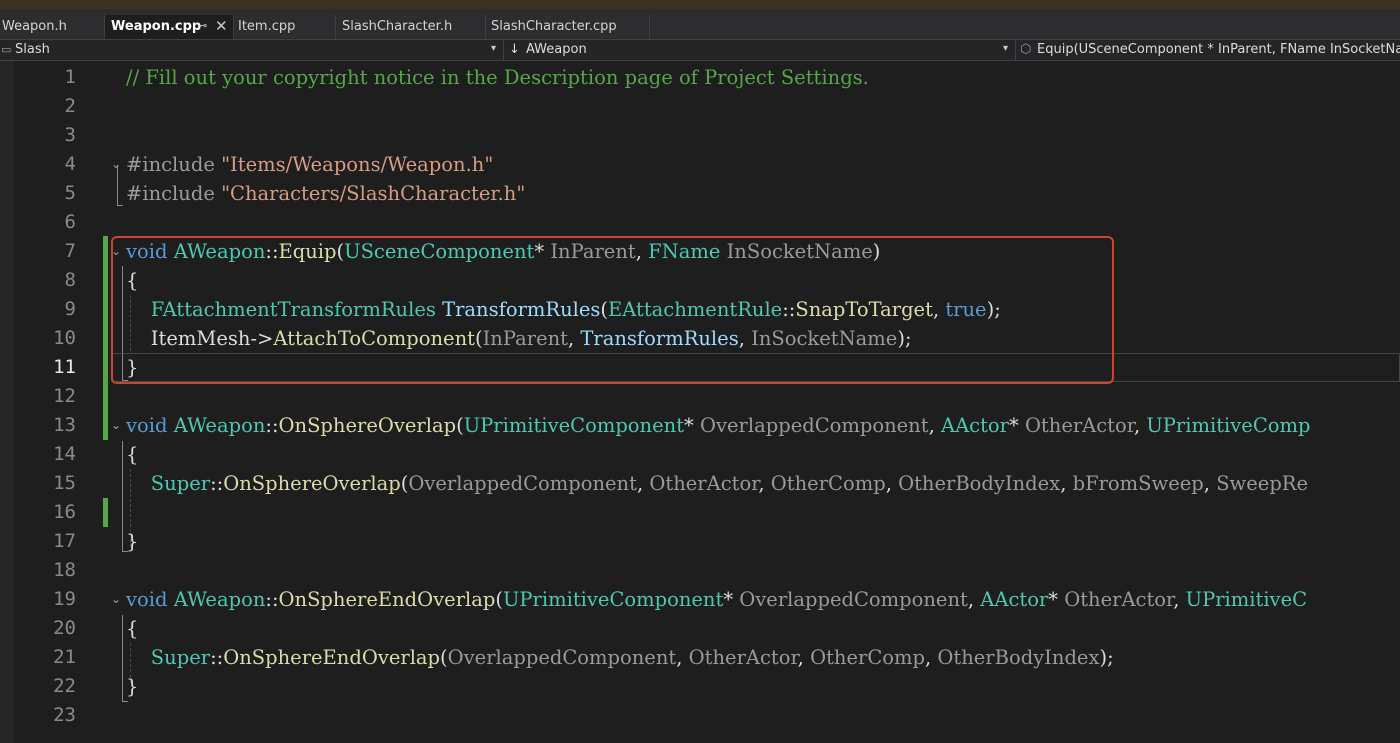 This screenshot has height=743, width=1400. What do you see at coordinates (700, 628) in the screenshot?
I see `code-line: 20 {` at bounding box center [700, 628].